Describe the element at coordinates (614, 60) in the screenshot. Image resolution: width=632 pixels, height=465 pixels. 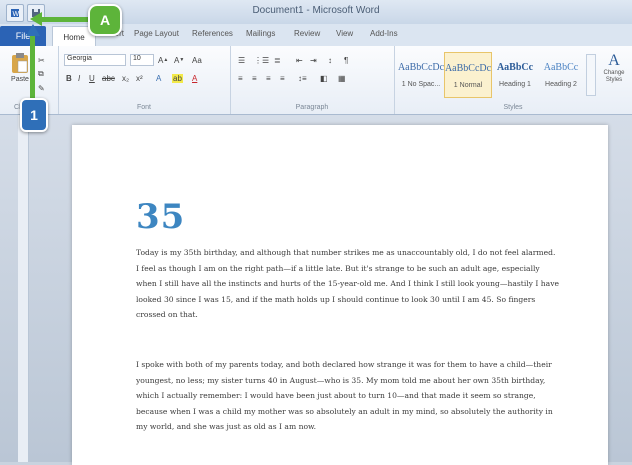
I see `change-styles-icon: A` at that location.